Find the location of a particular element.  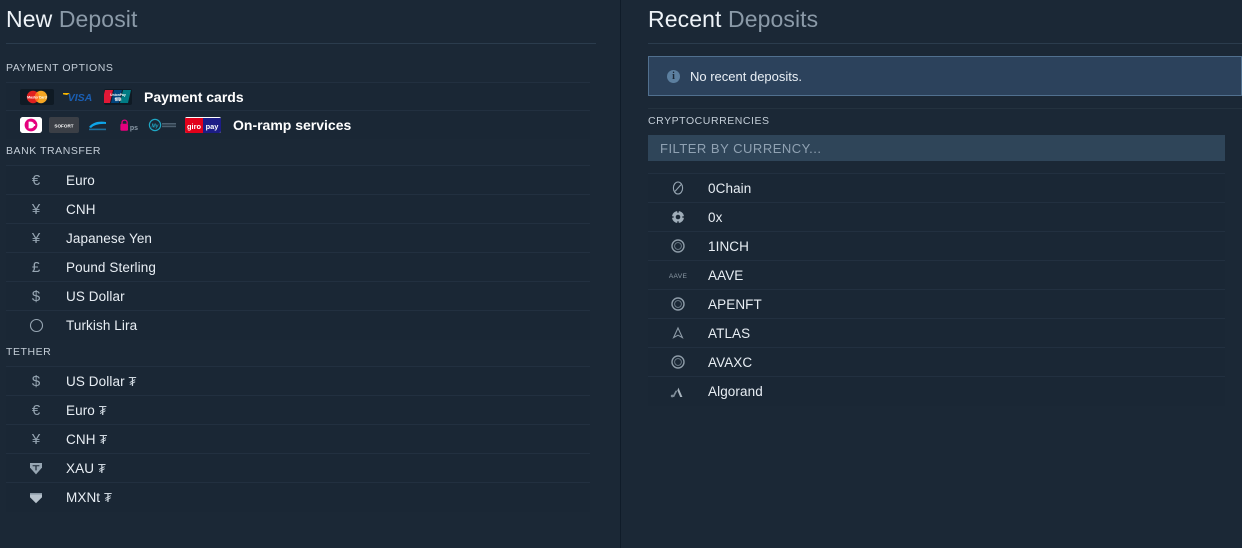

list-item: ¥ CNH is located at coordinates (298, 209).